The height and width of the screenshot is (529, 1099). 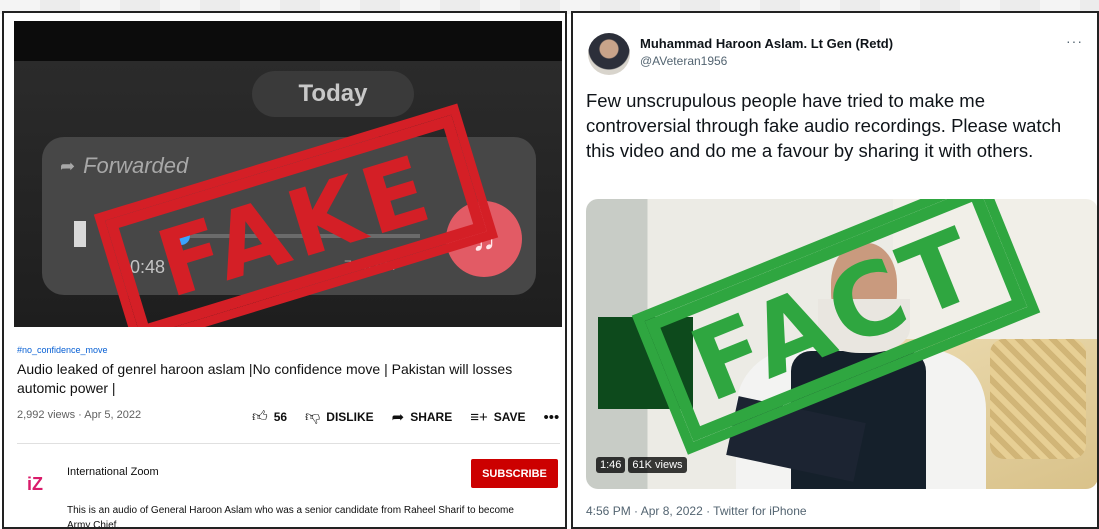 I want to click on thumbs-up-icon: 👍︎, so click(x=260, y=416).